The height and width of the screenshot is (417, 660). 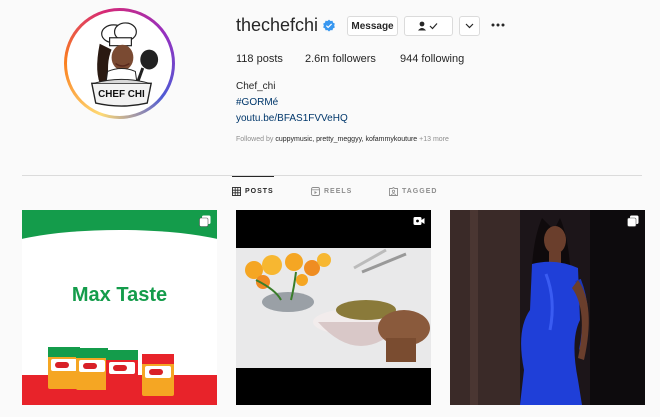 What do you see at coordinates (292, 118) in the screenshot?
I see `bio-external-link: youtu.be/BFAS1FVVeHQ` at bounding box center [292, 118].